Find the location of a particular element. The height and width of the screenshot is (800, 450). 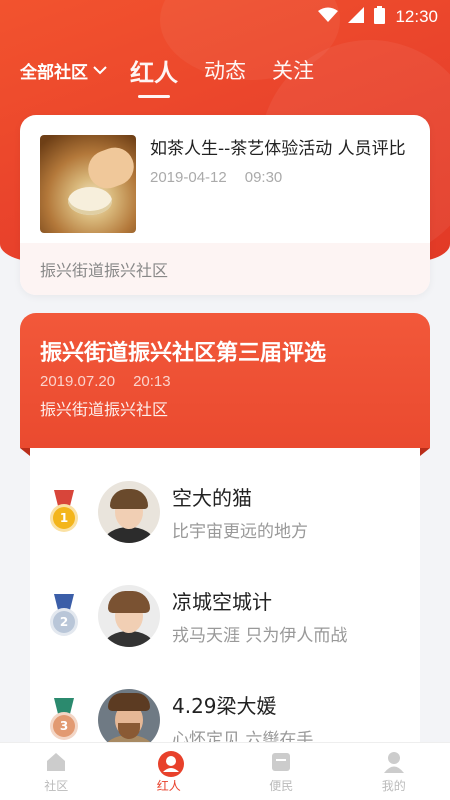

event-title: 如茶人生--茶艺体验活动 人员评比 is located at coordinates (278, 149).